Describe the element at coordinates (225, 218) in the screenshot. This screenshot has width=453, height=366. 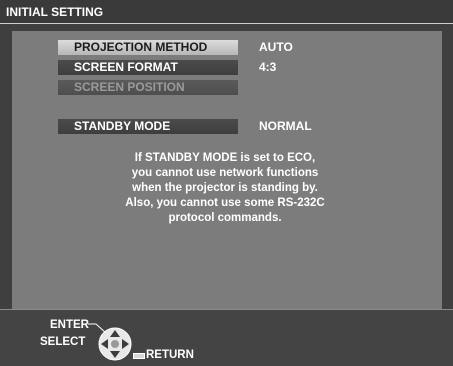
I see `notice-line: protocol commands.` at that location.